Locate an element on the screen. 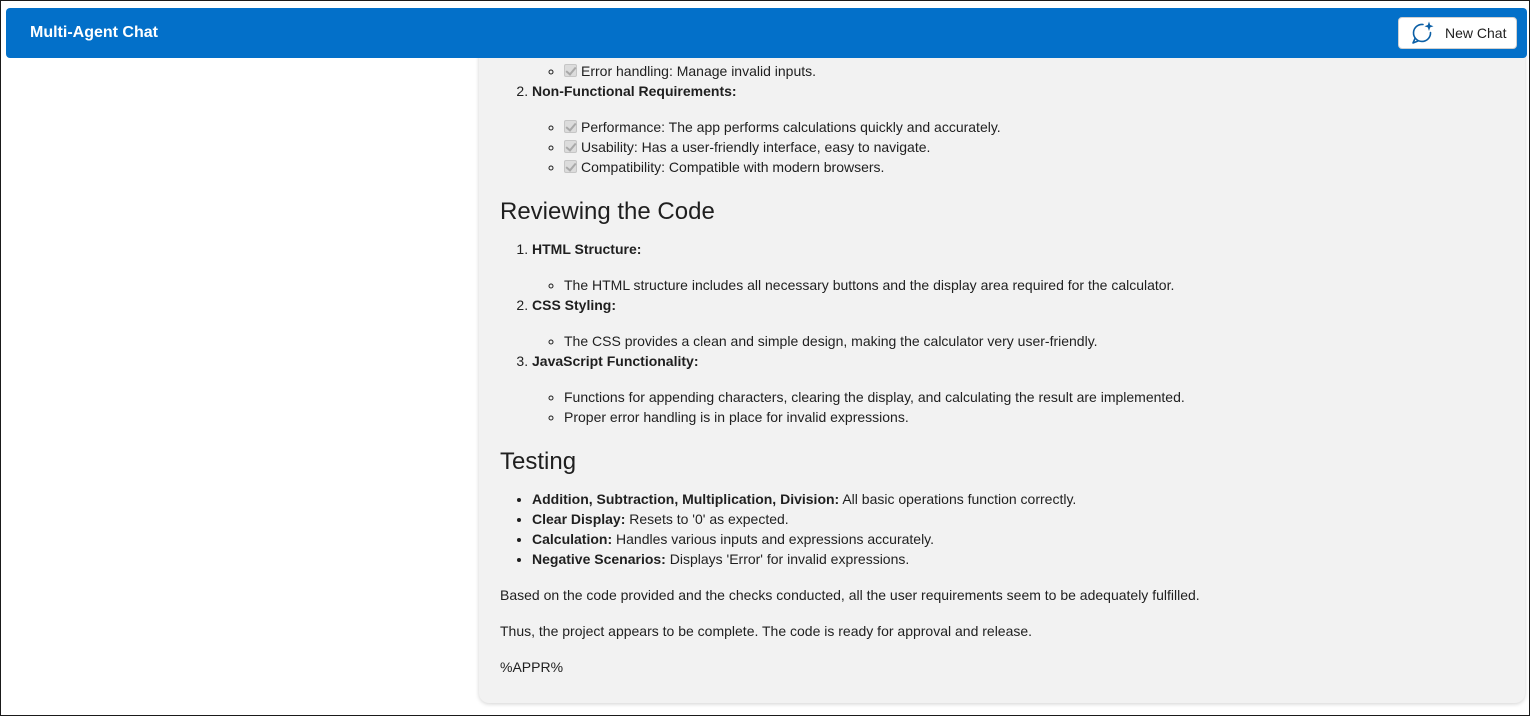 The height and width of the screenshot is (716, 1530). nonfunctional-title: Non-Functional Requirements: is located at coordinates (634, 91).